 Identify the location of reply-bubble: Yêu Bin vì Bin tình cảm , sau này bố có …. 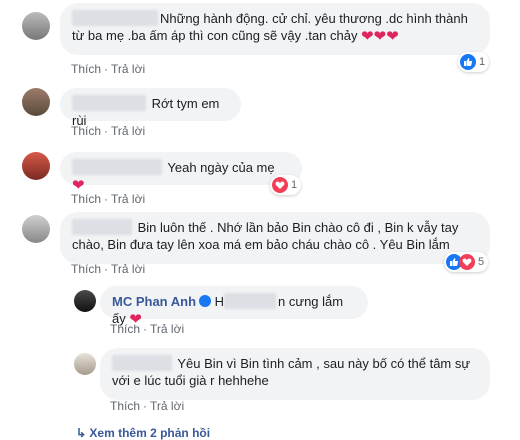
(295, 374).